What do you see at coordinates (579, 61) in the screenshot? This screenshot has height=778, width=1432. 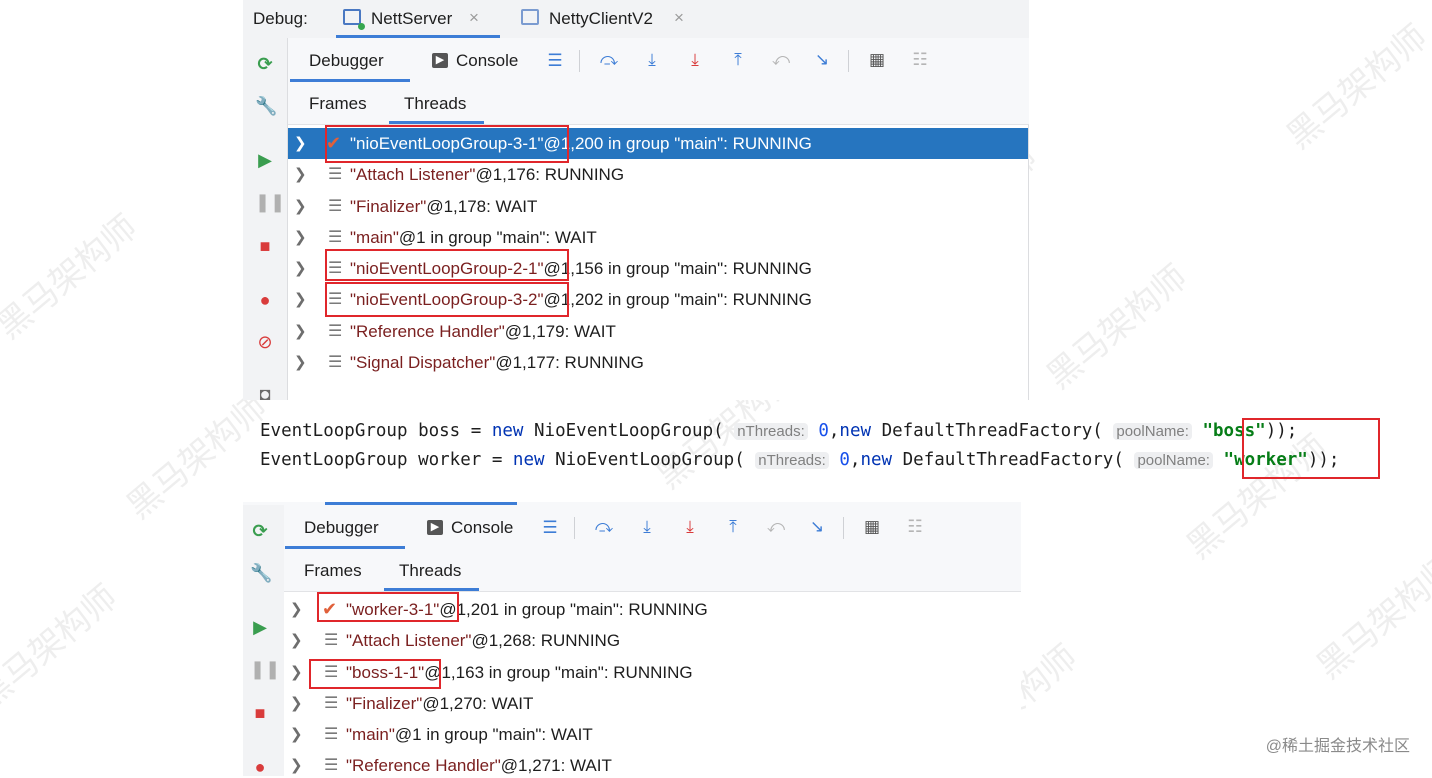 I see `toolbar-separator` at bounding box center [579, 61].